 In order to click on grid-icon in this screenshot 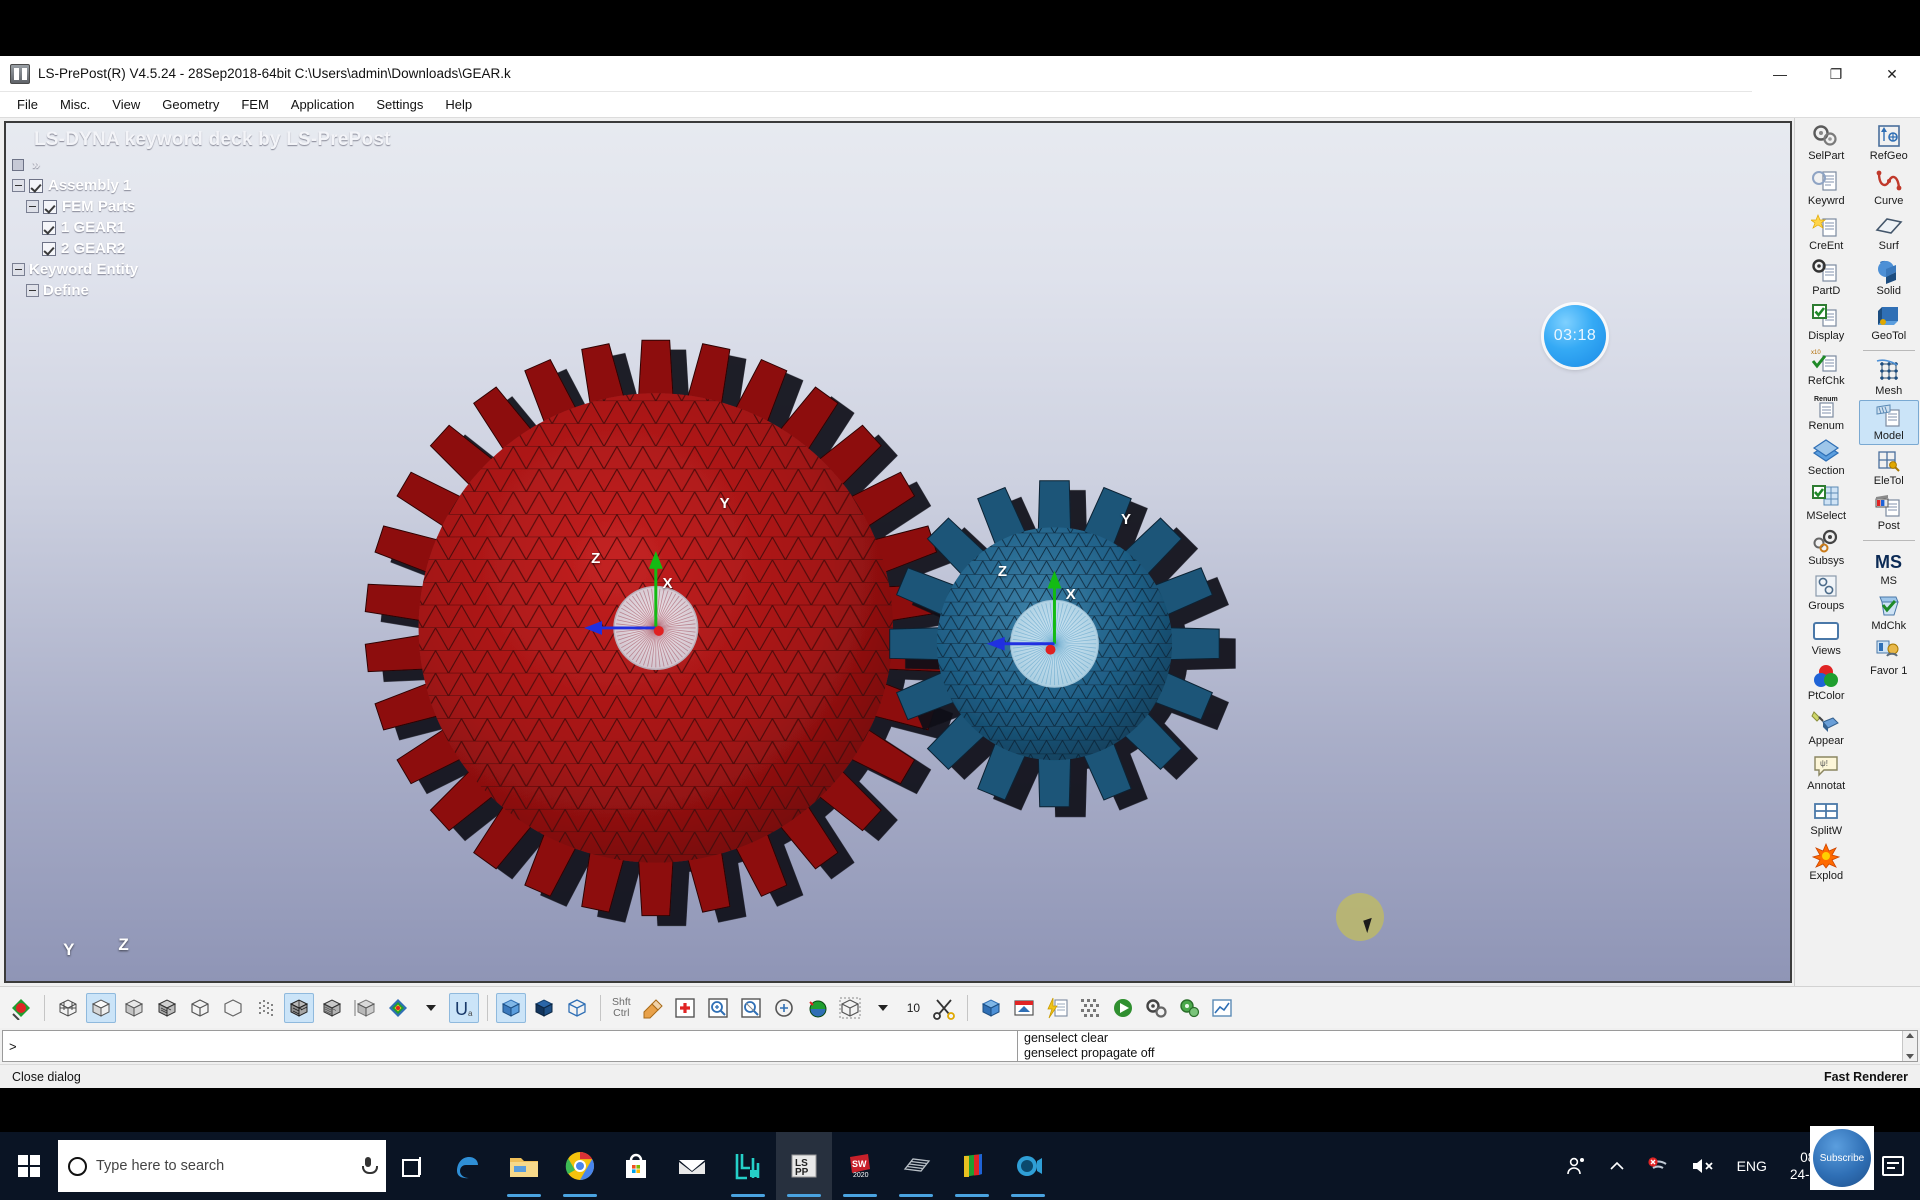, I will do `click(1090, 1008)`.